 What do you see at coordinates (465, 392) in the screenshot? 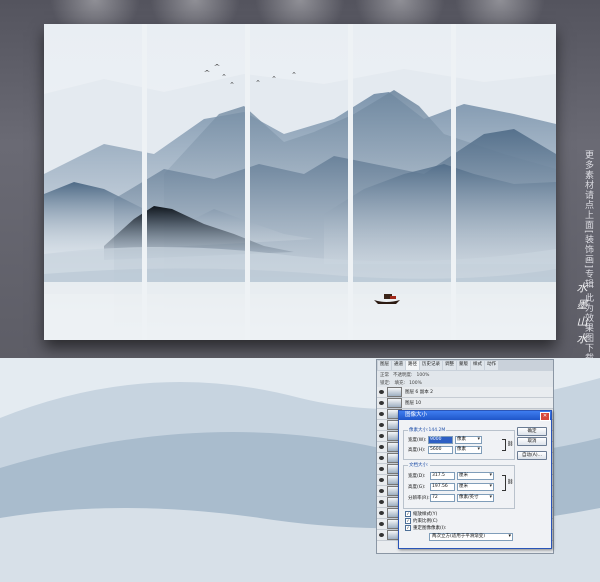
I see `layer-row: 图层 6 副本 2` at bounding box center [465, 392].